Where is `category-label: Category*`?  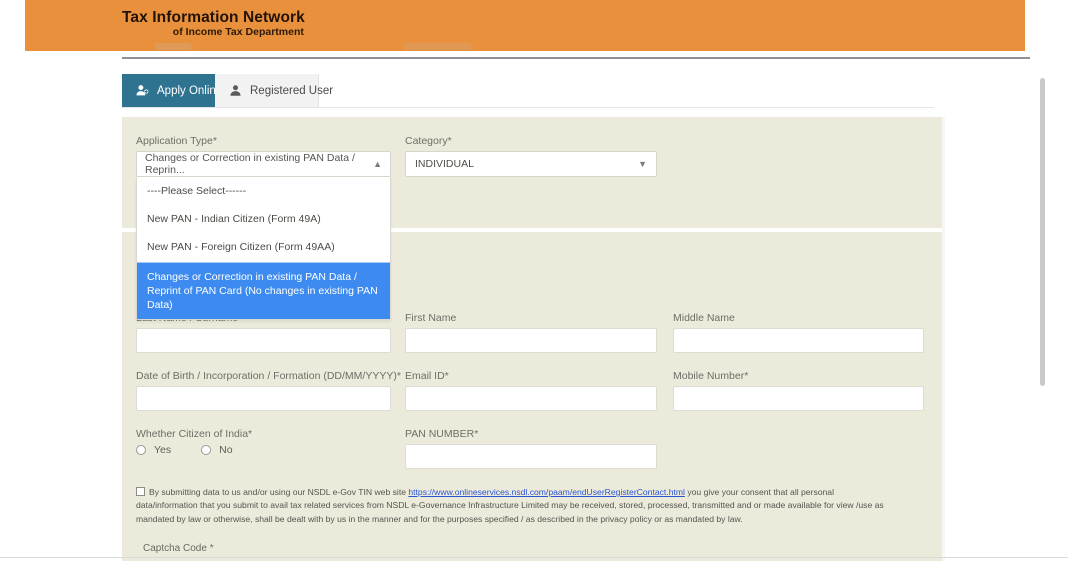 category-label: Category* is located at coordinates (428, 141).